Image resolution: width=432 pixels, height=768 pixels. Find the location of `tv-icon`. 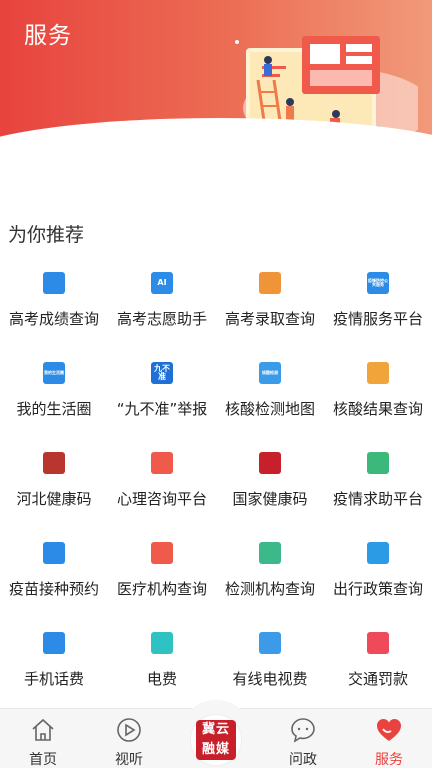

tv-icon is located at coordinates (270, 643).